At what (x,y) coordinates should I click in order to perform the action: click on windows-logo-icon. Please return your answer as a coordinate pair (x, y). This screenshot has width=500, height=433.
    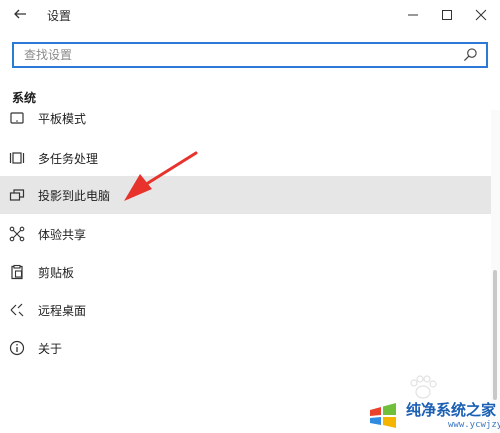
    Looking at the image, I should click on (383, 415).